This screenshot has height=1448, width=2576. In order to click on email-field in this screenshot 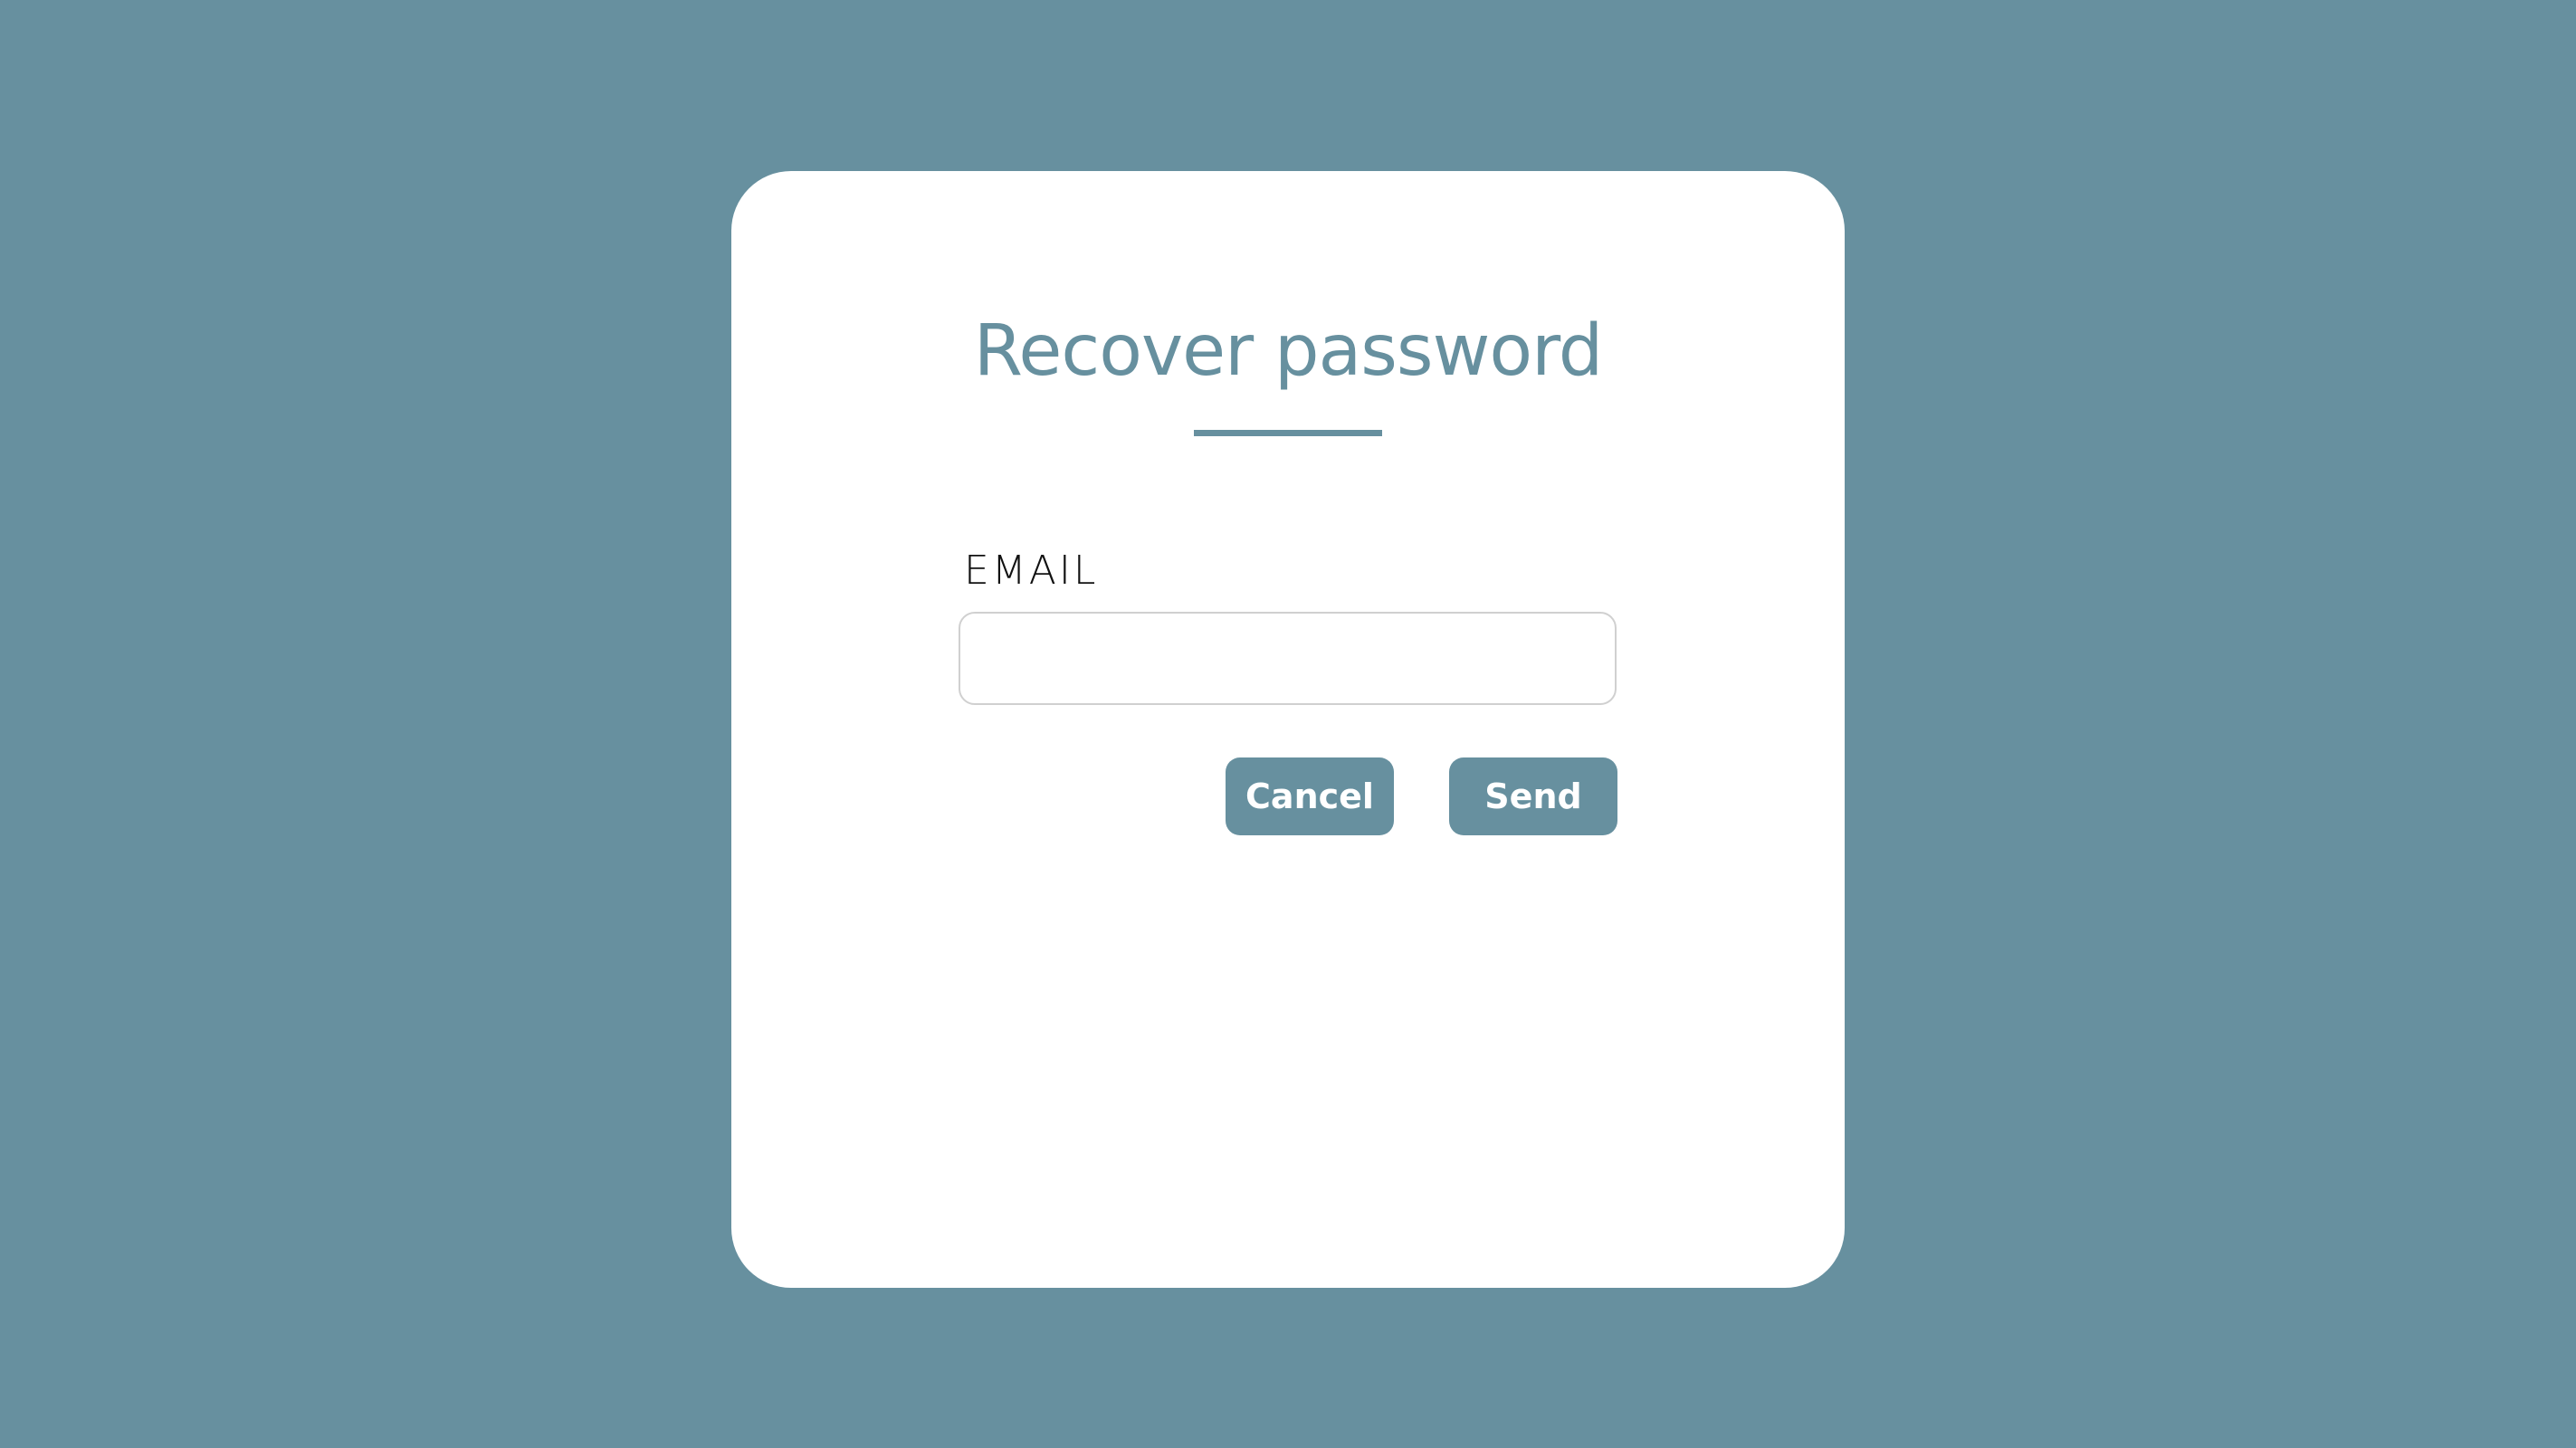, I will do `click(1288, 658)`.